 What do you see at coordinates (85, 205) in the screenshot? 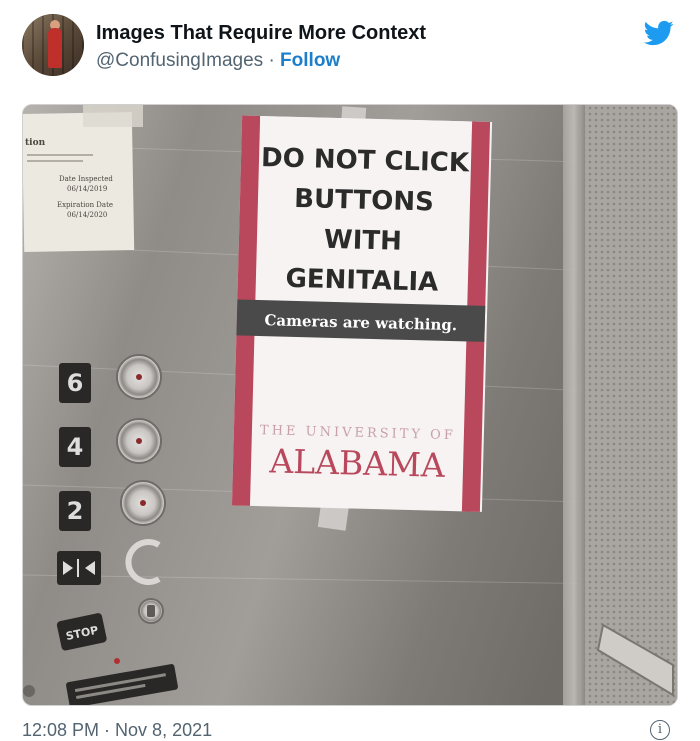
I see `svg-text: Expiration Date` at bounding box center [85, 205].